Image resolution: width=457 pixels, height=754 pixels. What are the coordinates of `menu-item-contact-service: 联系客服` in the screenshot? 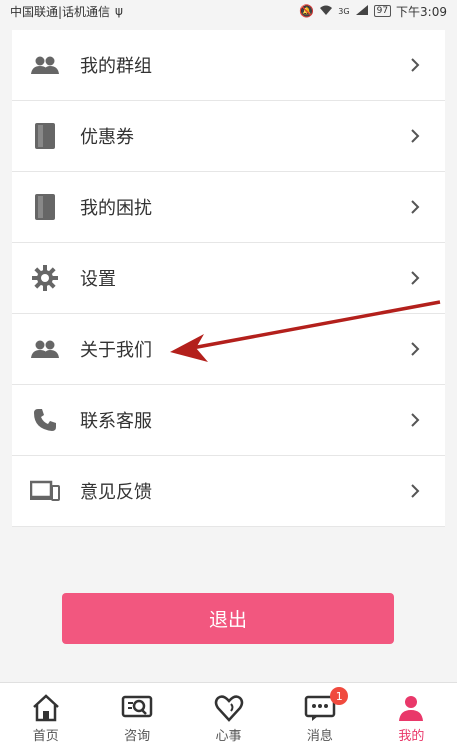 It's located at (228, 420).